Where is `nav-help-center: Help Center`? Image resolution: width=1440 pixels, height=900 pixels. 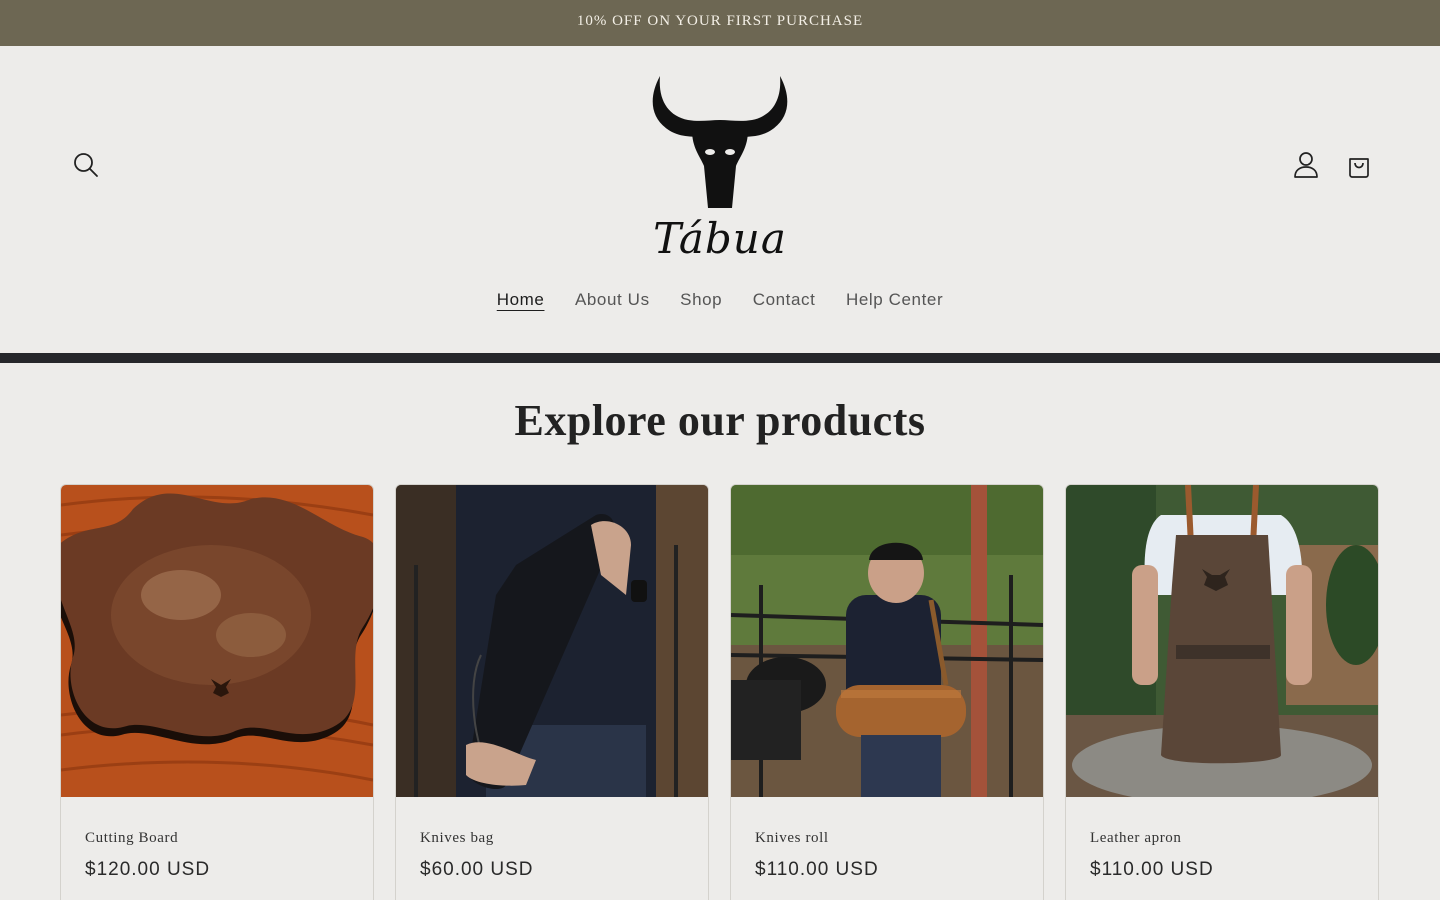 nav-help-center: Help Center is located at coordinates (894, 300).